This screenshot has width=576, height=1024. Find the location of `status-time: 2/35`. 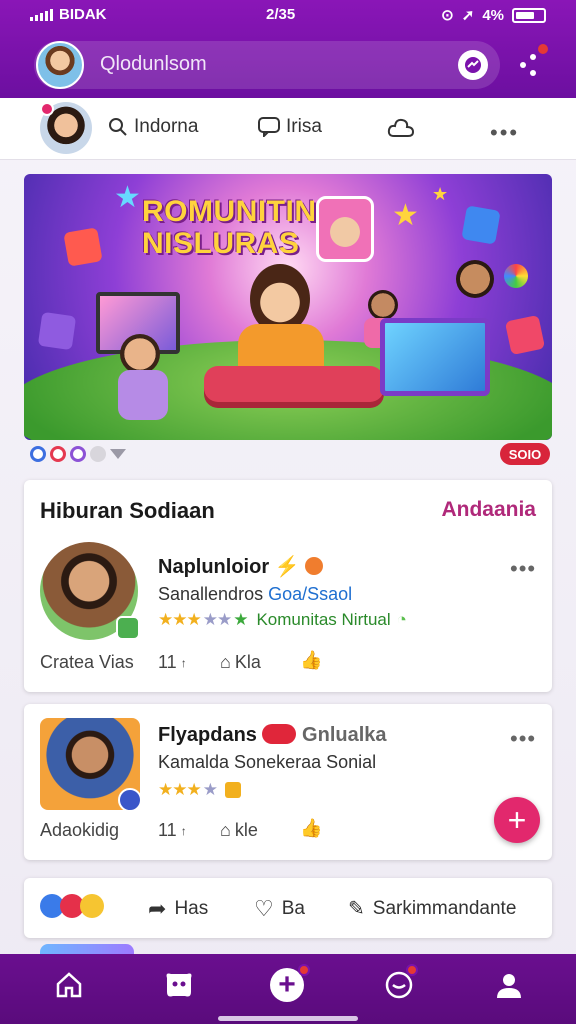

status-time: 2/35 is located at coordinates (281, 14).